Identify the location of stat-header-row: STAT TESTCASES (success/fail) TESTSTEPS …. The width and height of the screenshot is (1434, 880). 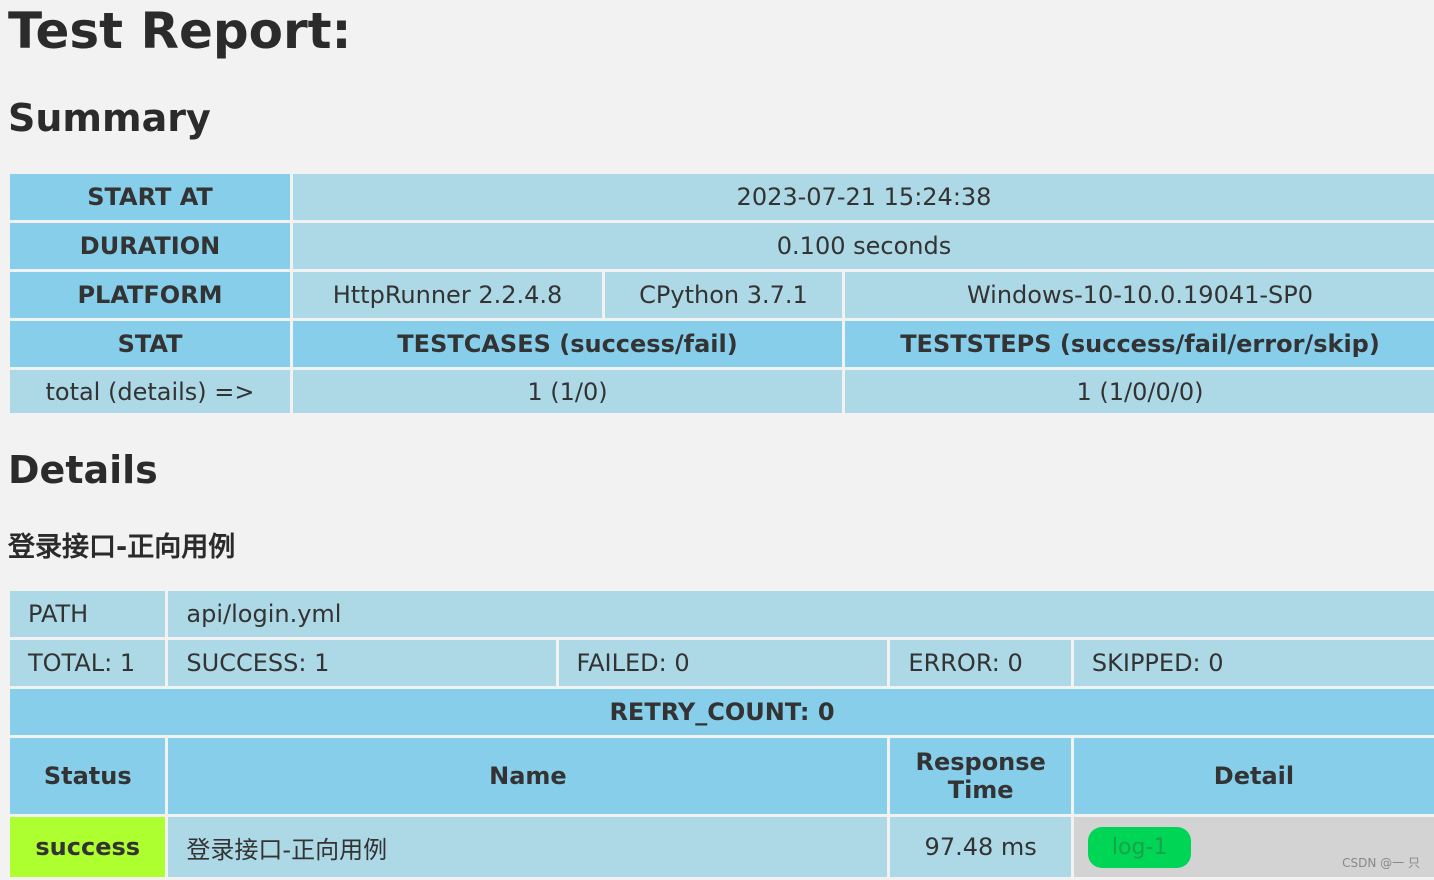
(722, 344).